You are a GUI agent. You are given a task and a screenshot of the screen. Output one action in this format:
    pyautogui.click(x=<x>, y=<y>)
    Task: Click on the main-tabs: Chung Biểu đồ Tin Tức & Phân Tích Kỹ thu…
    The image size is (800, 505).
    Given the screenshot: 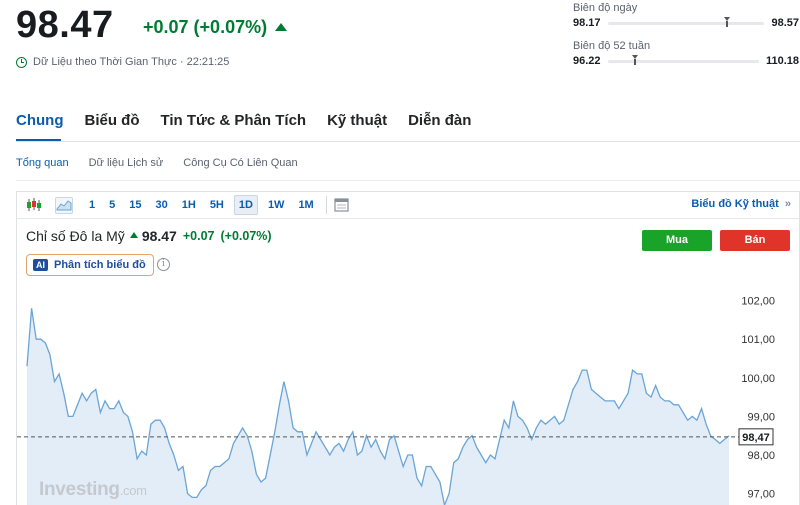 What is the action you would take?
    pyautogui.click(x=243, y=120)
    